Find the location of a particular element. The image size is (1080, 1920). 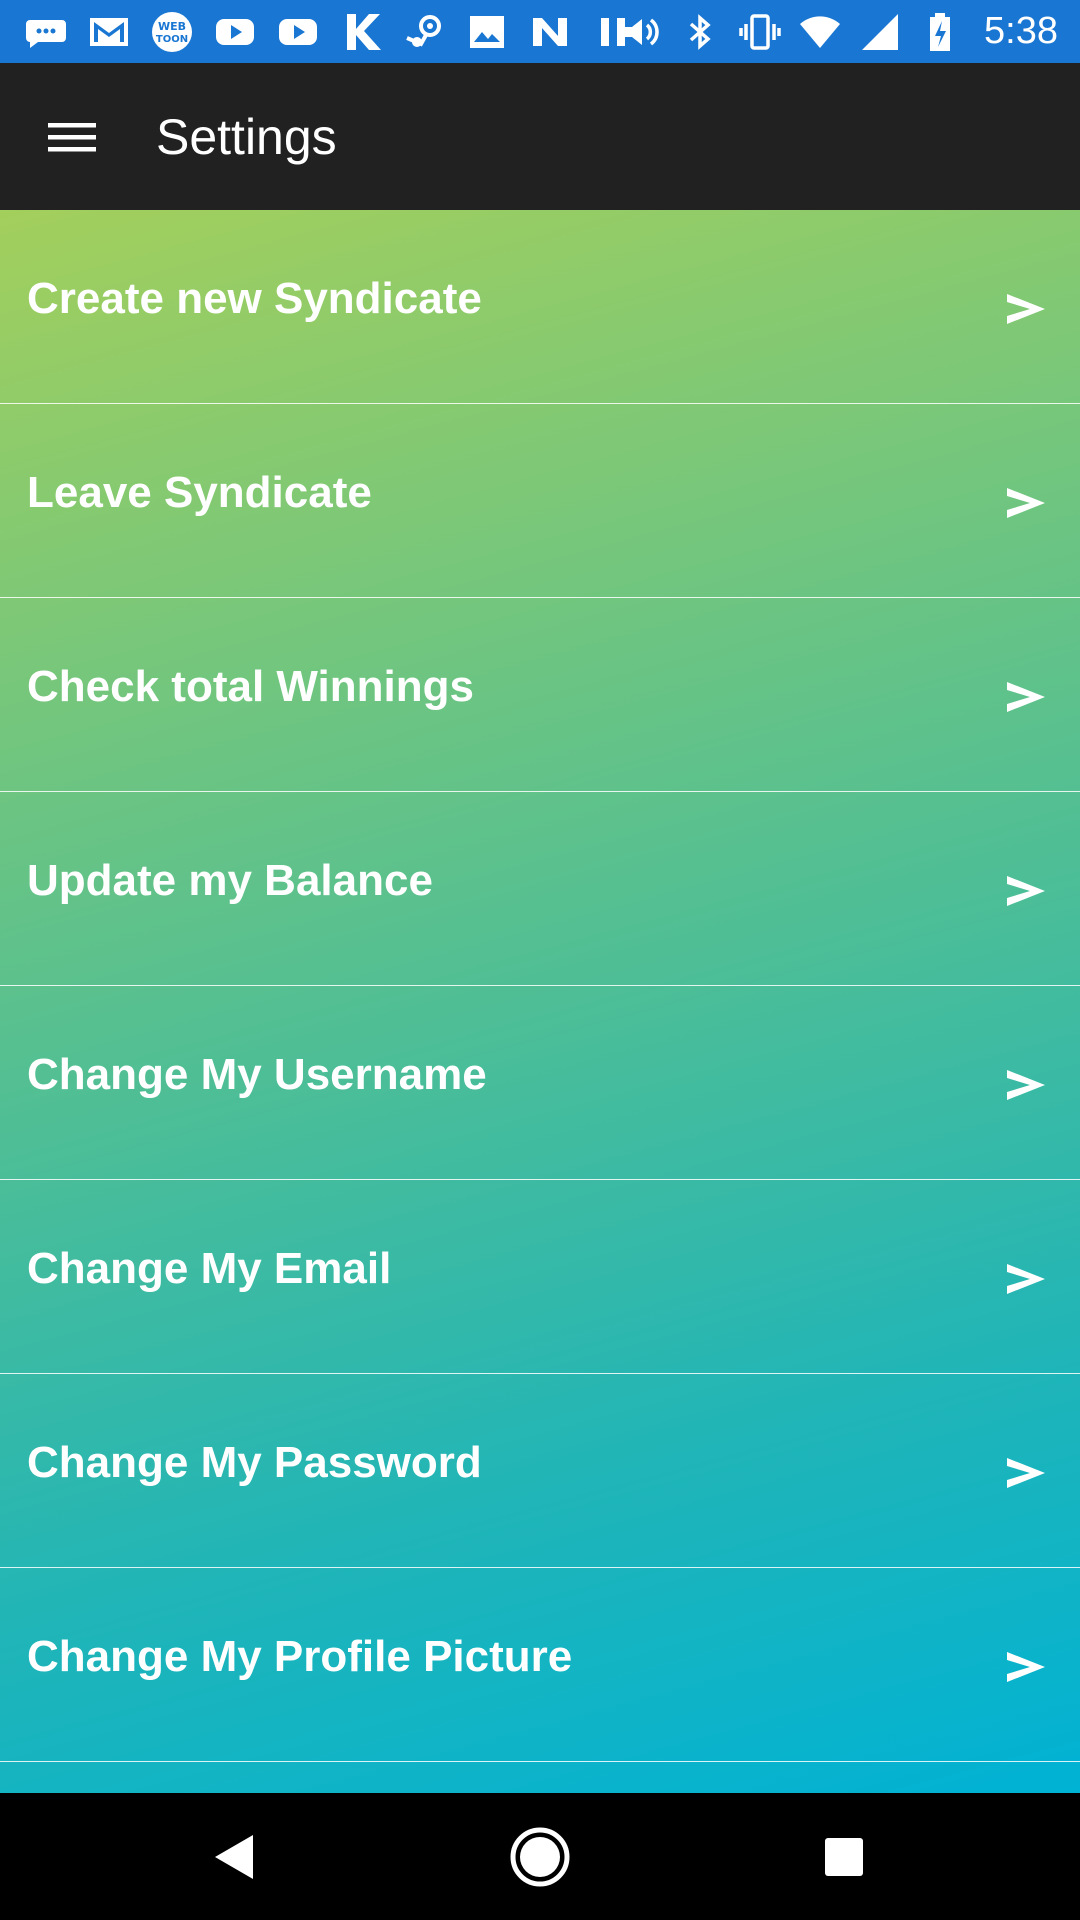

signal-icon is located at coordinates (880, 32).